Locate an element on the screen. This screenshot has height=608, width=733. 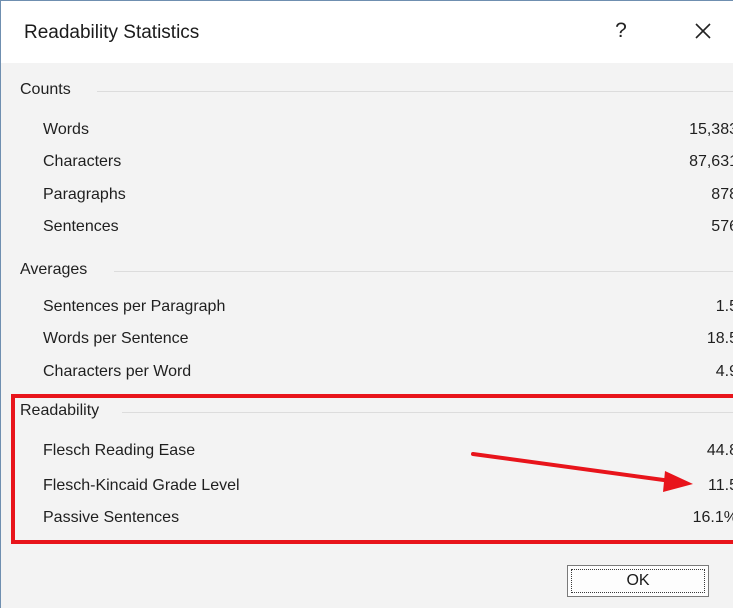
help-button: ? is located at coordinates (621, 31).